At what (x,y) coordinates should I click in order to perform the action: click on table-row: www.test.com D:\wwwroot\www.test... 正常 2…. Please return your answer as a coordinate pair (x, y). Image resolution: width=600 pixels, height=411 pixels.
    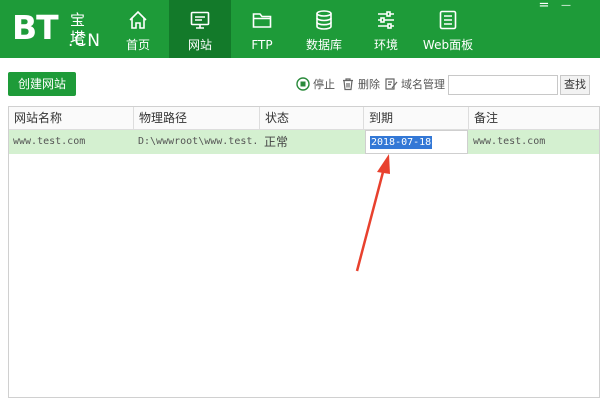
    Looking at the image, I should click on (304, 142).